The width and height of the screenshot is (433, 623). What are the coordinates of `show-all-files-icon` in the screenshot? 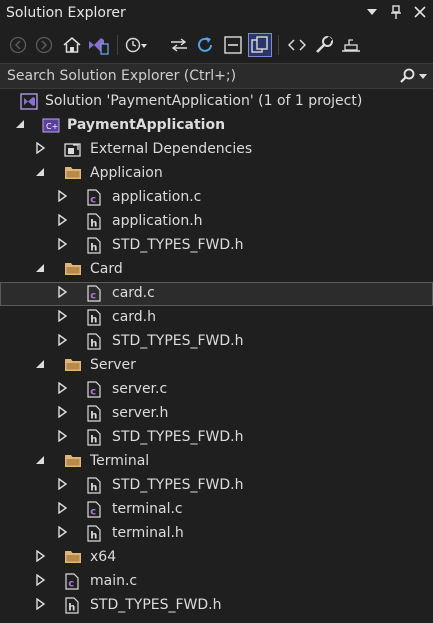 It's located at (260, 45).